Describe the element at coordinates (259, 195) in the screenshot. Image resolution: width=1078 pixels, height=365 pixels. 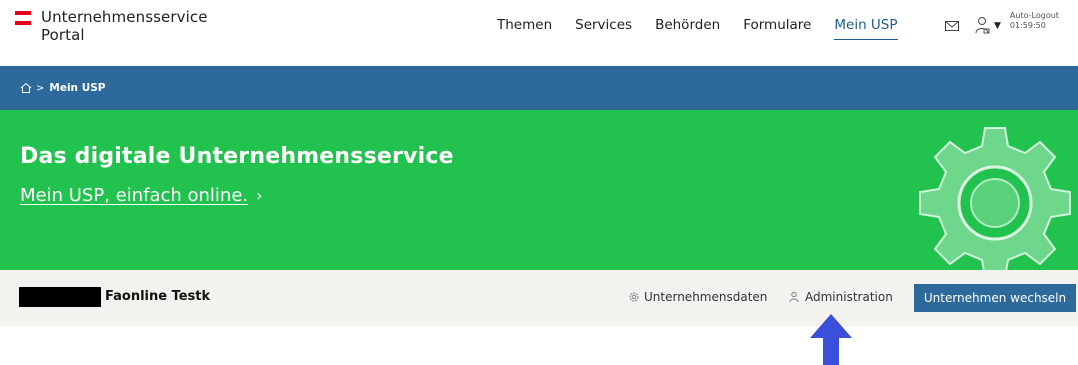
I see `chevron-right-icon: ›` at that location.